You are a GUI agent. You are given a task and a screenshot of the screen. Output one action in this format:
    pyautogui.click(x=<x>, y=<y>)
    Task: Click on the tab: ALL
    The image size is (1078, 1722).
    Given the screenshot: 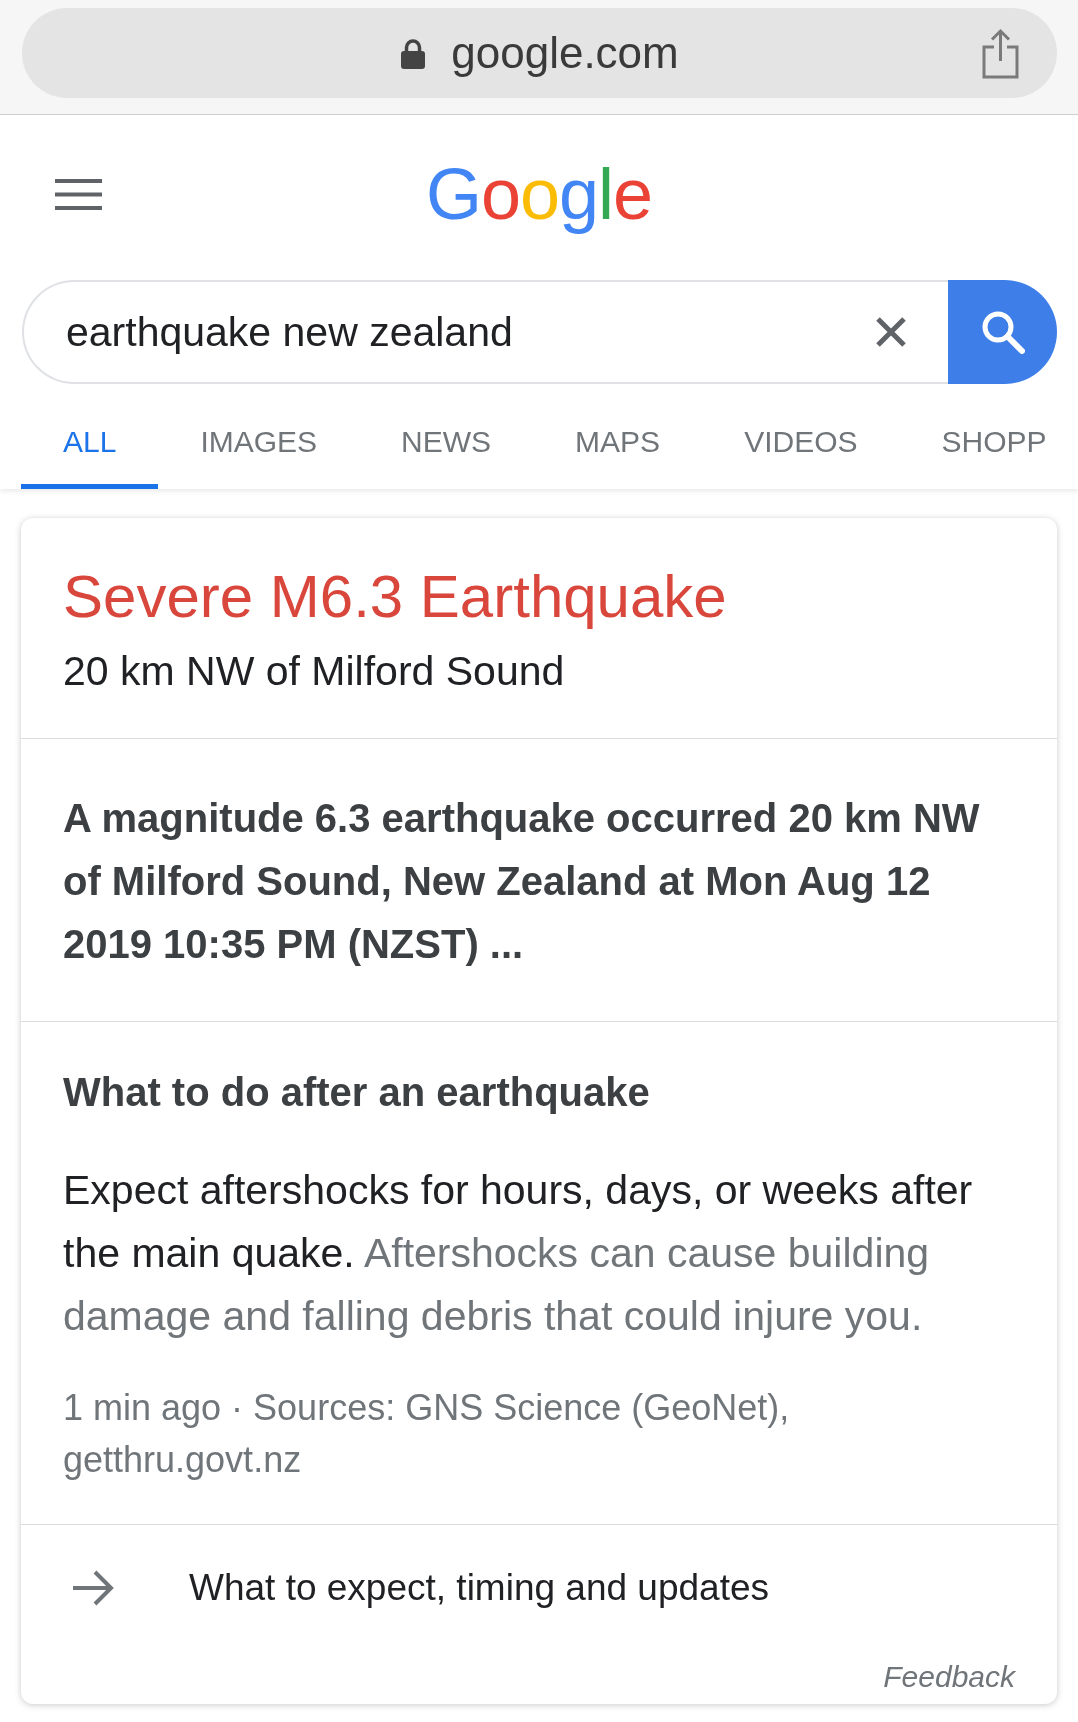 What is the action you would take?
    pyautogui.click(x=90, y=436)
    